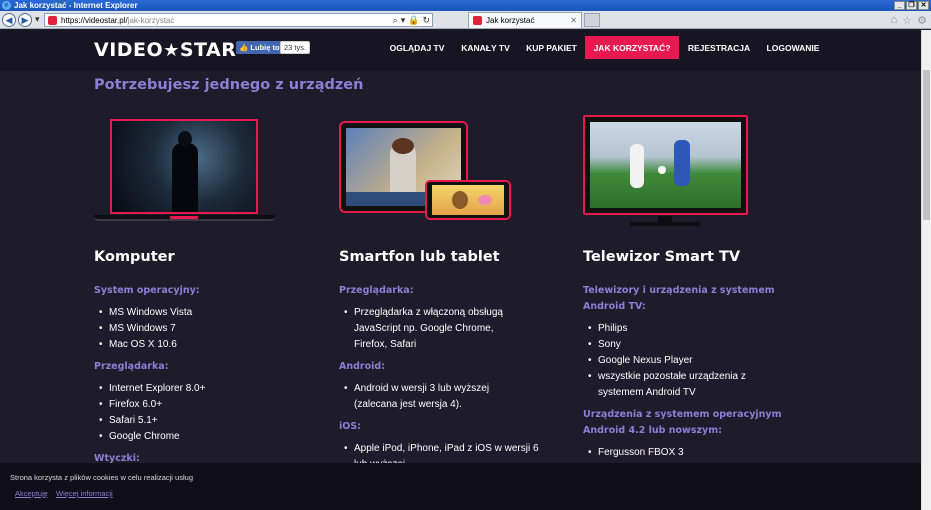 This screenshot has width=931, height=510. I want to click on new-tab-button, so click(592, 20).